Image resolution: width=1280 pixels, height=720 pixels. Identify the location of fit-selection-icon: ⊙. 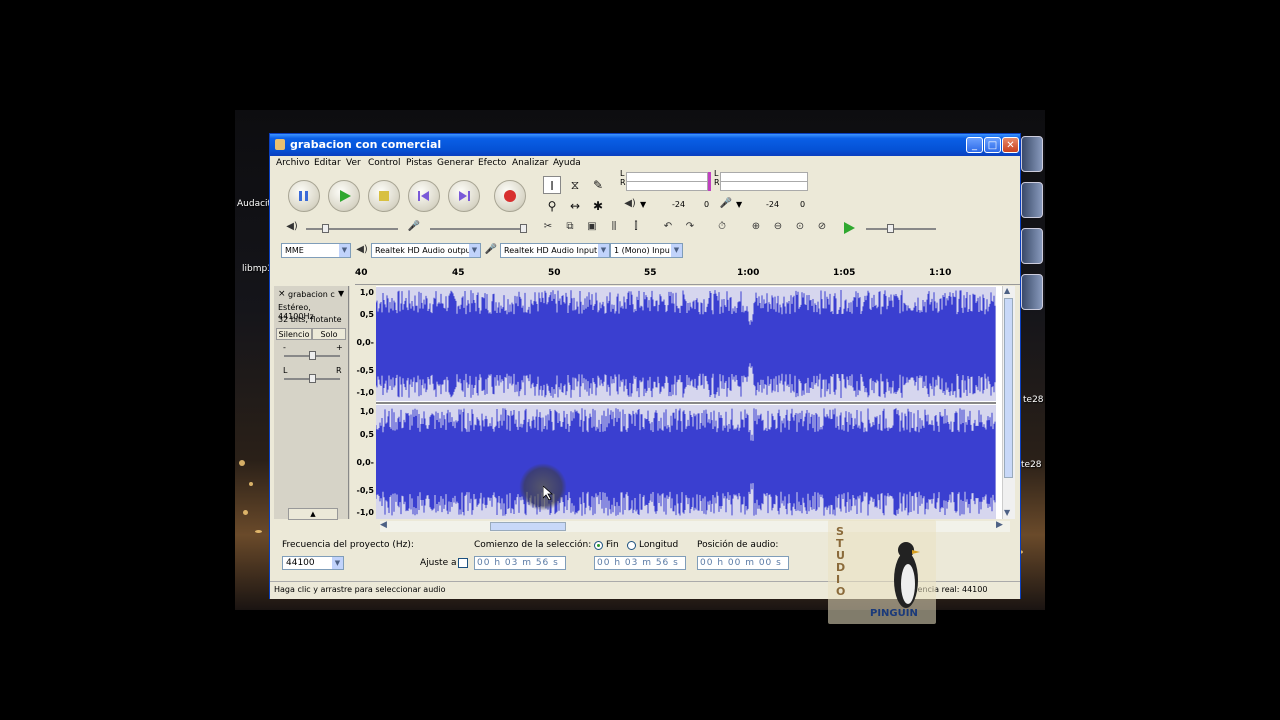
(800, 227).